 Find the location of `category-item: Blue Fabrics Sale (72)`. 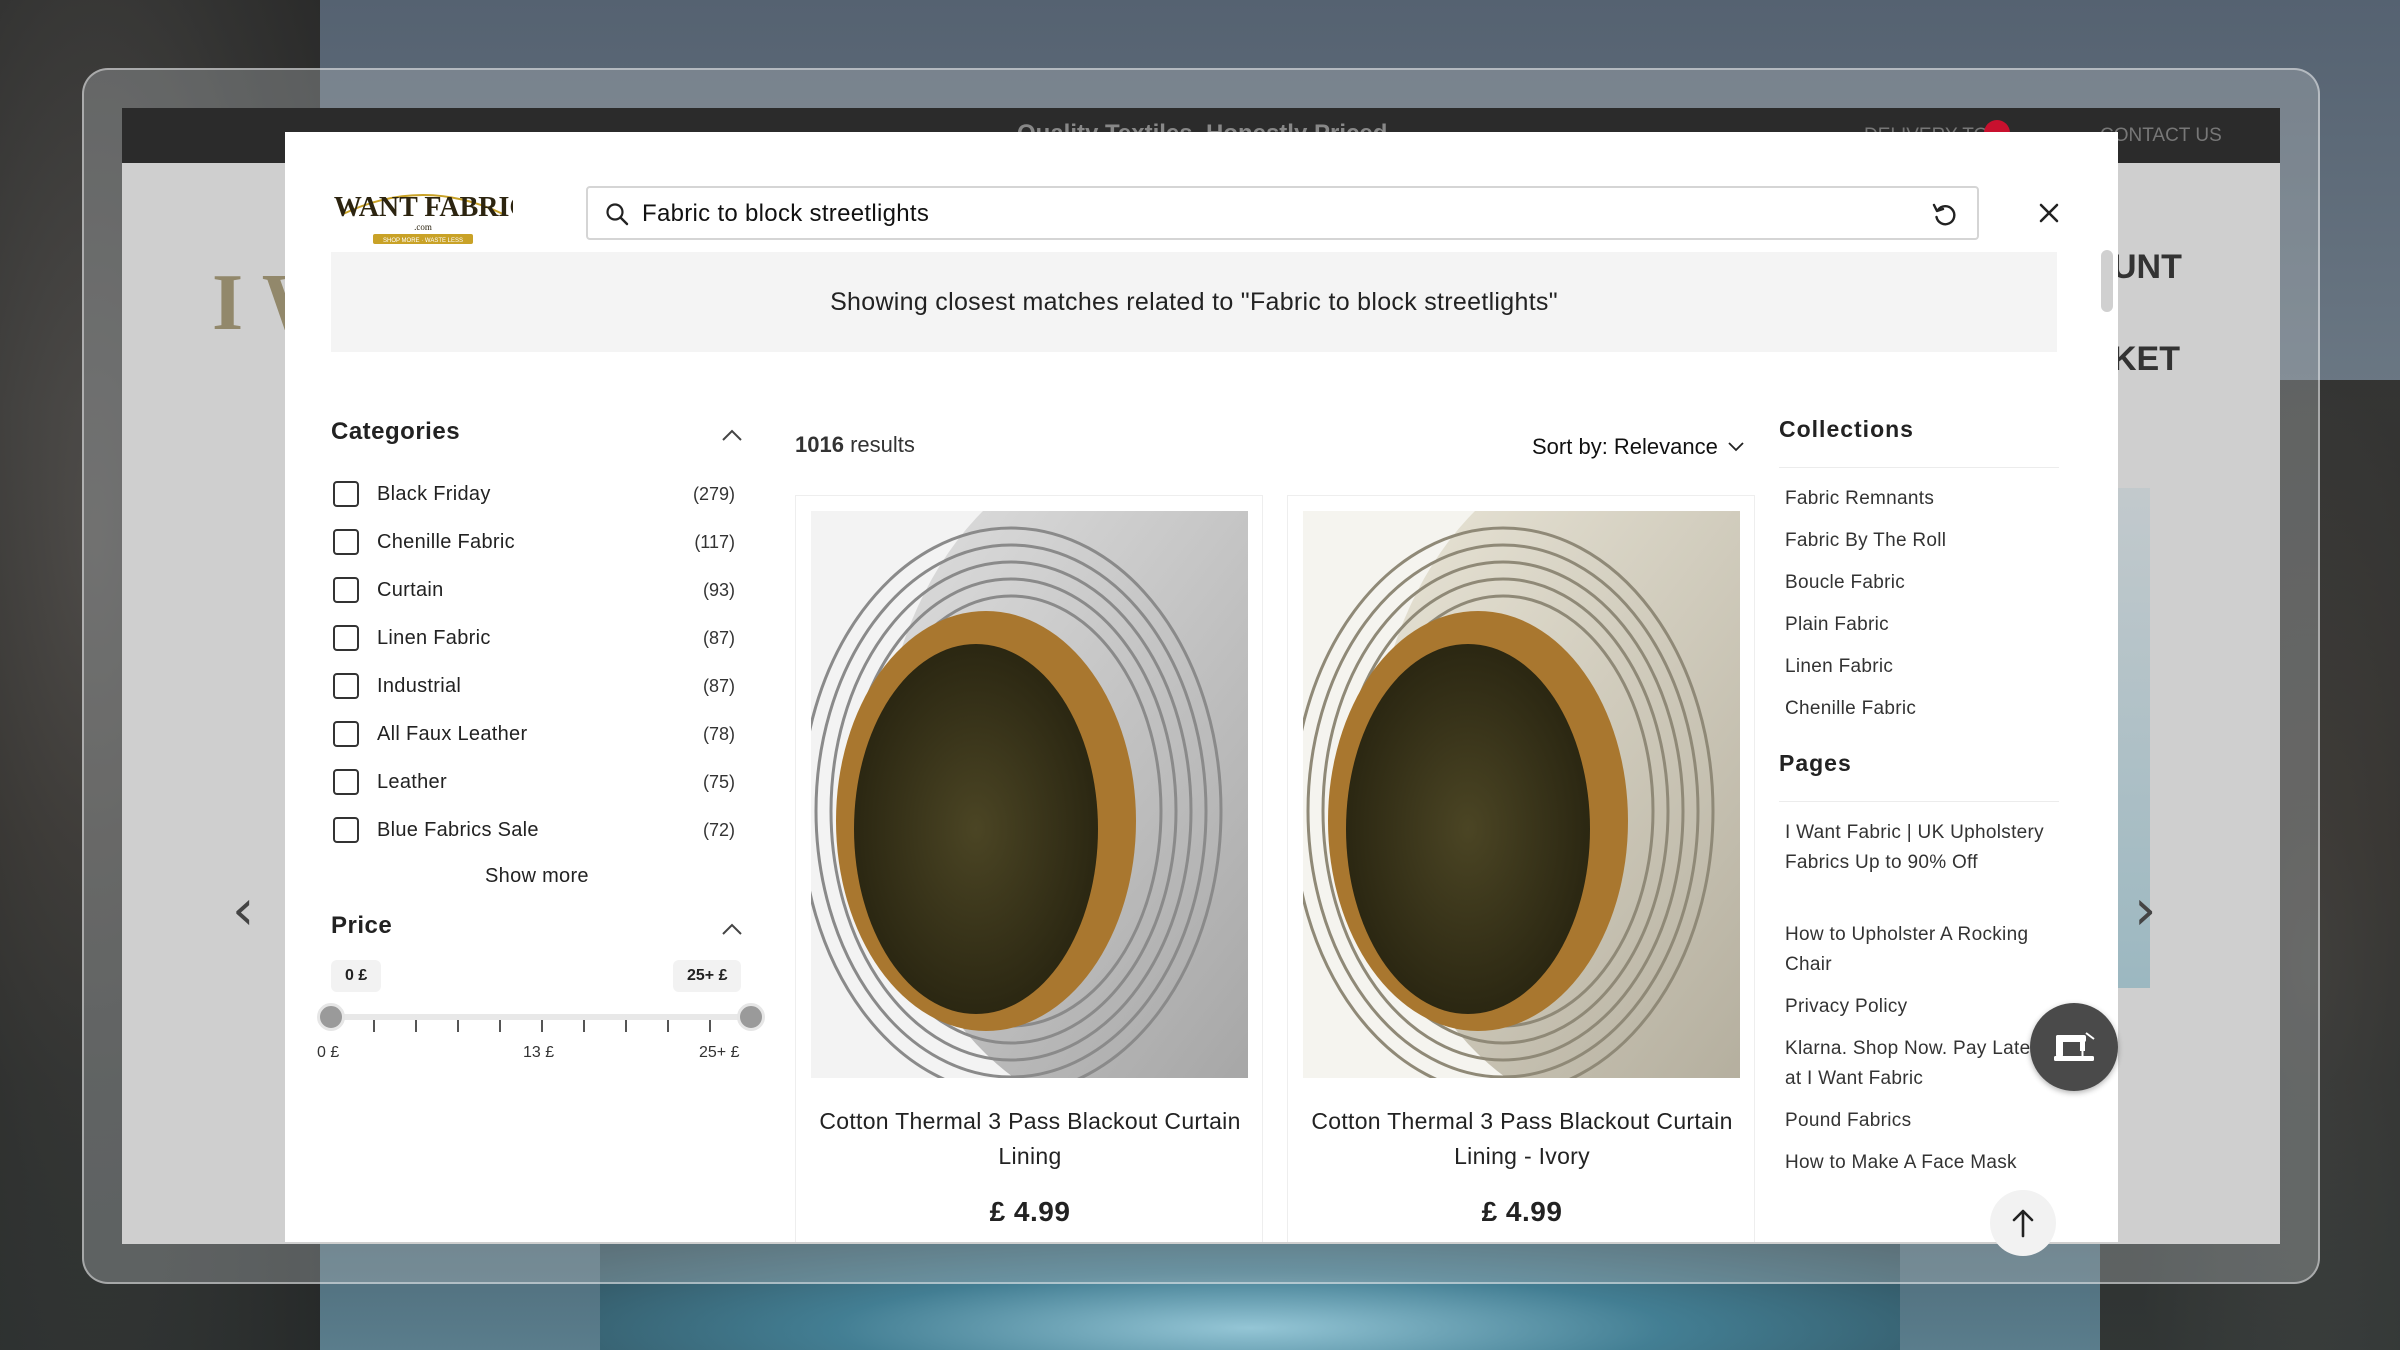

category-item: Blue Fabrics Sale (72) is located at coordinates (534, 830).